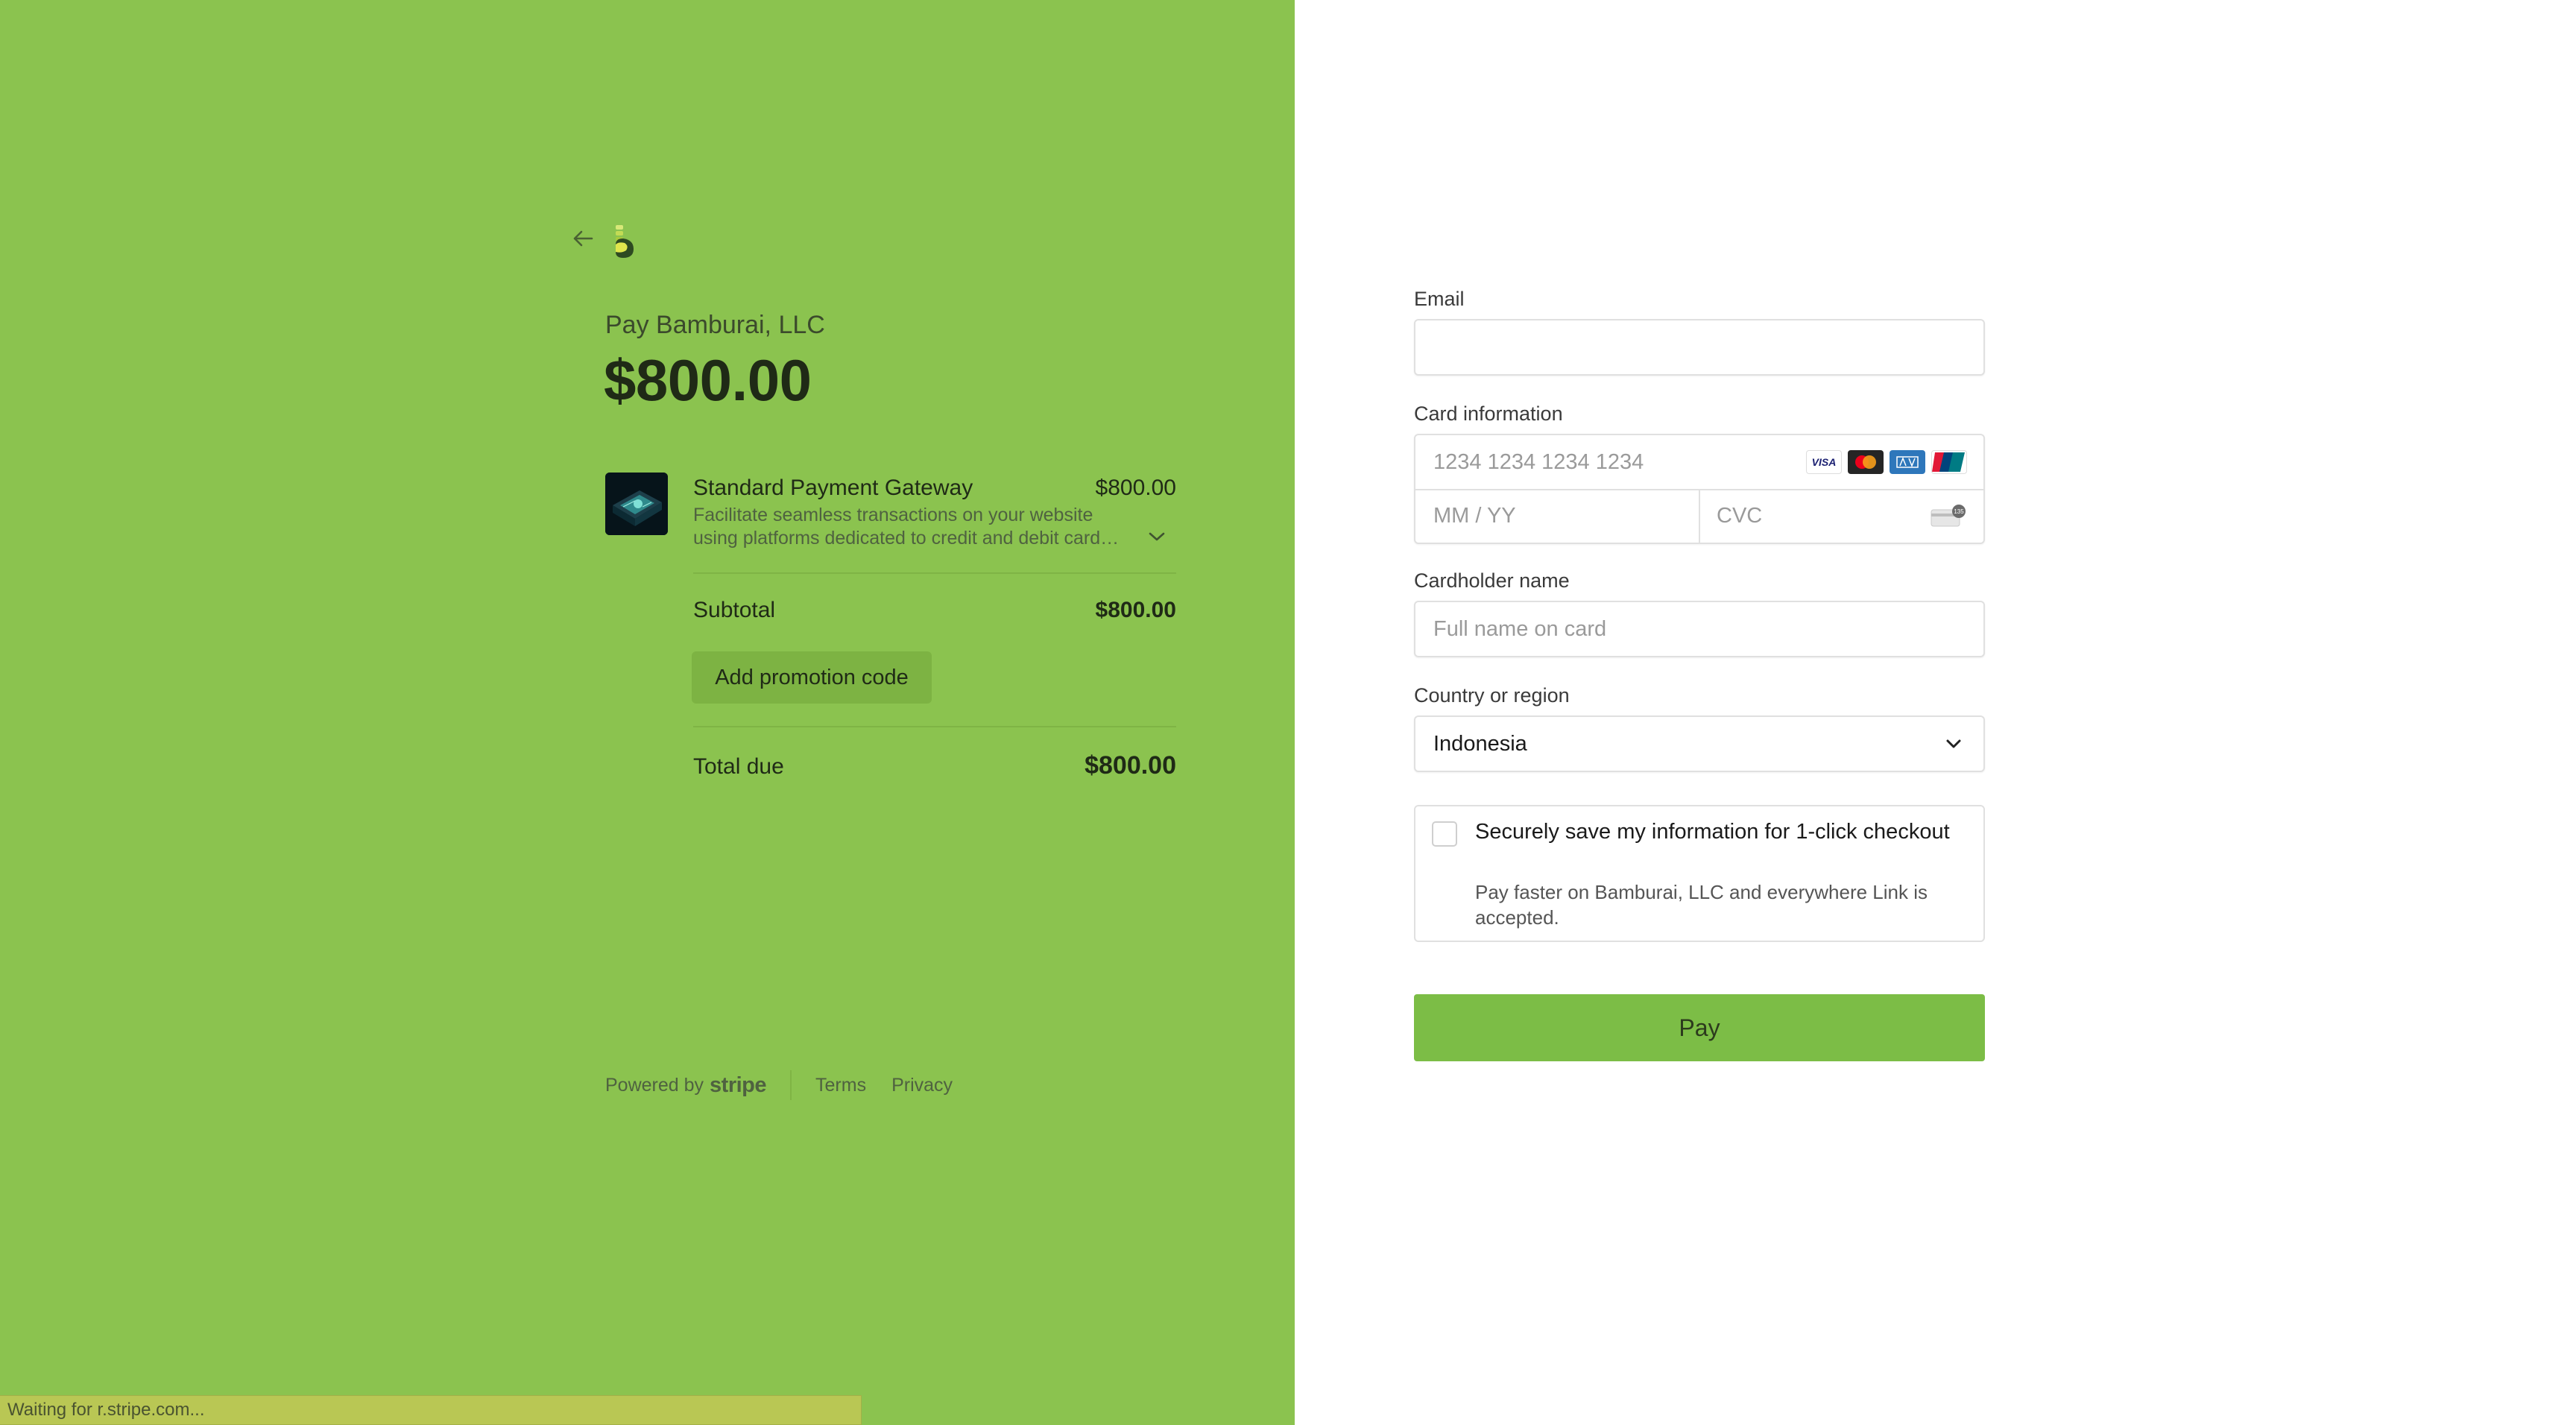  I want to click on unionpay-icon, so click(1949, 462).